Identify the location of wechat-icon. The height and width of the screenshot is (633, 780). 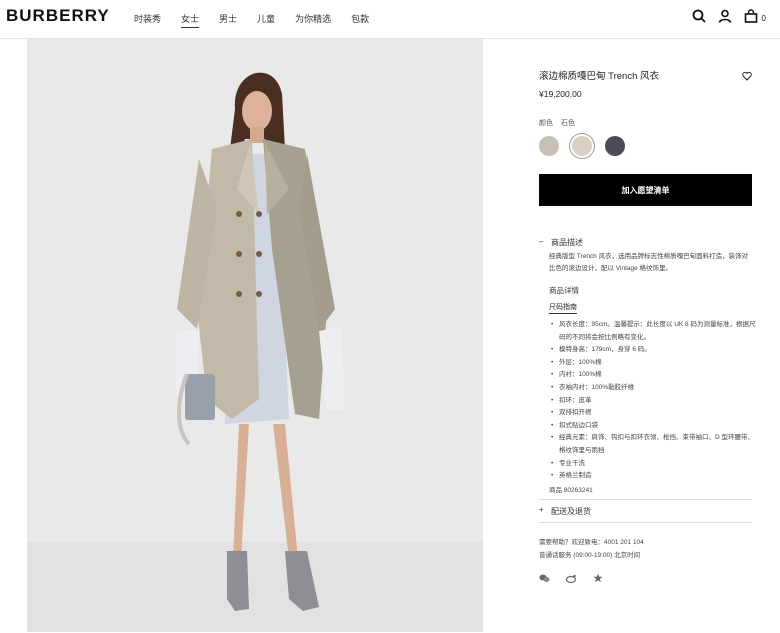
(544, 579).